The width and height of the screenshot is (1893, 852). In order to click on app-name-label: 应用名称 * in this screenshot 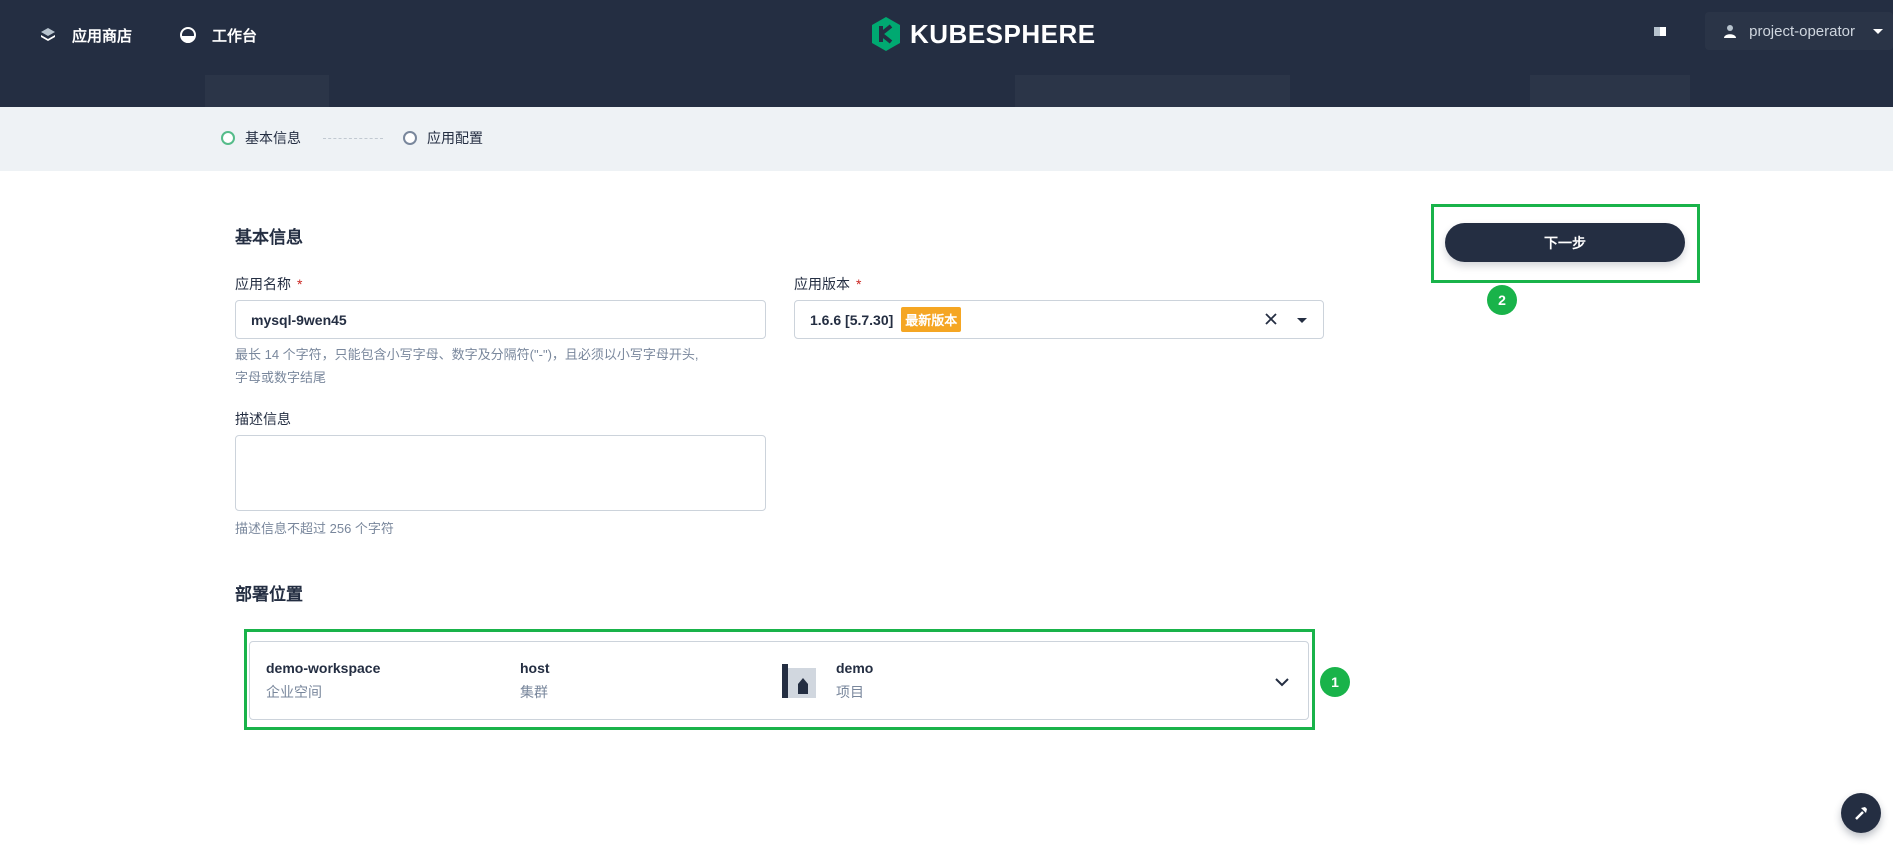, I will do `click(268, 284)`.